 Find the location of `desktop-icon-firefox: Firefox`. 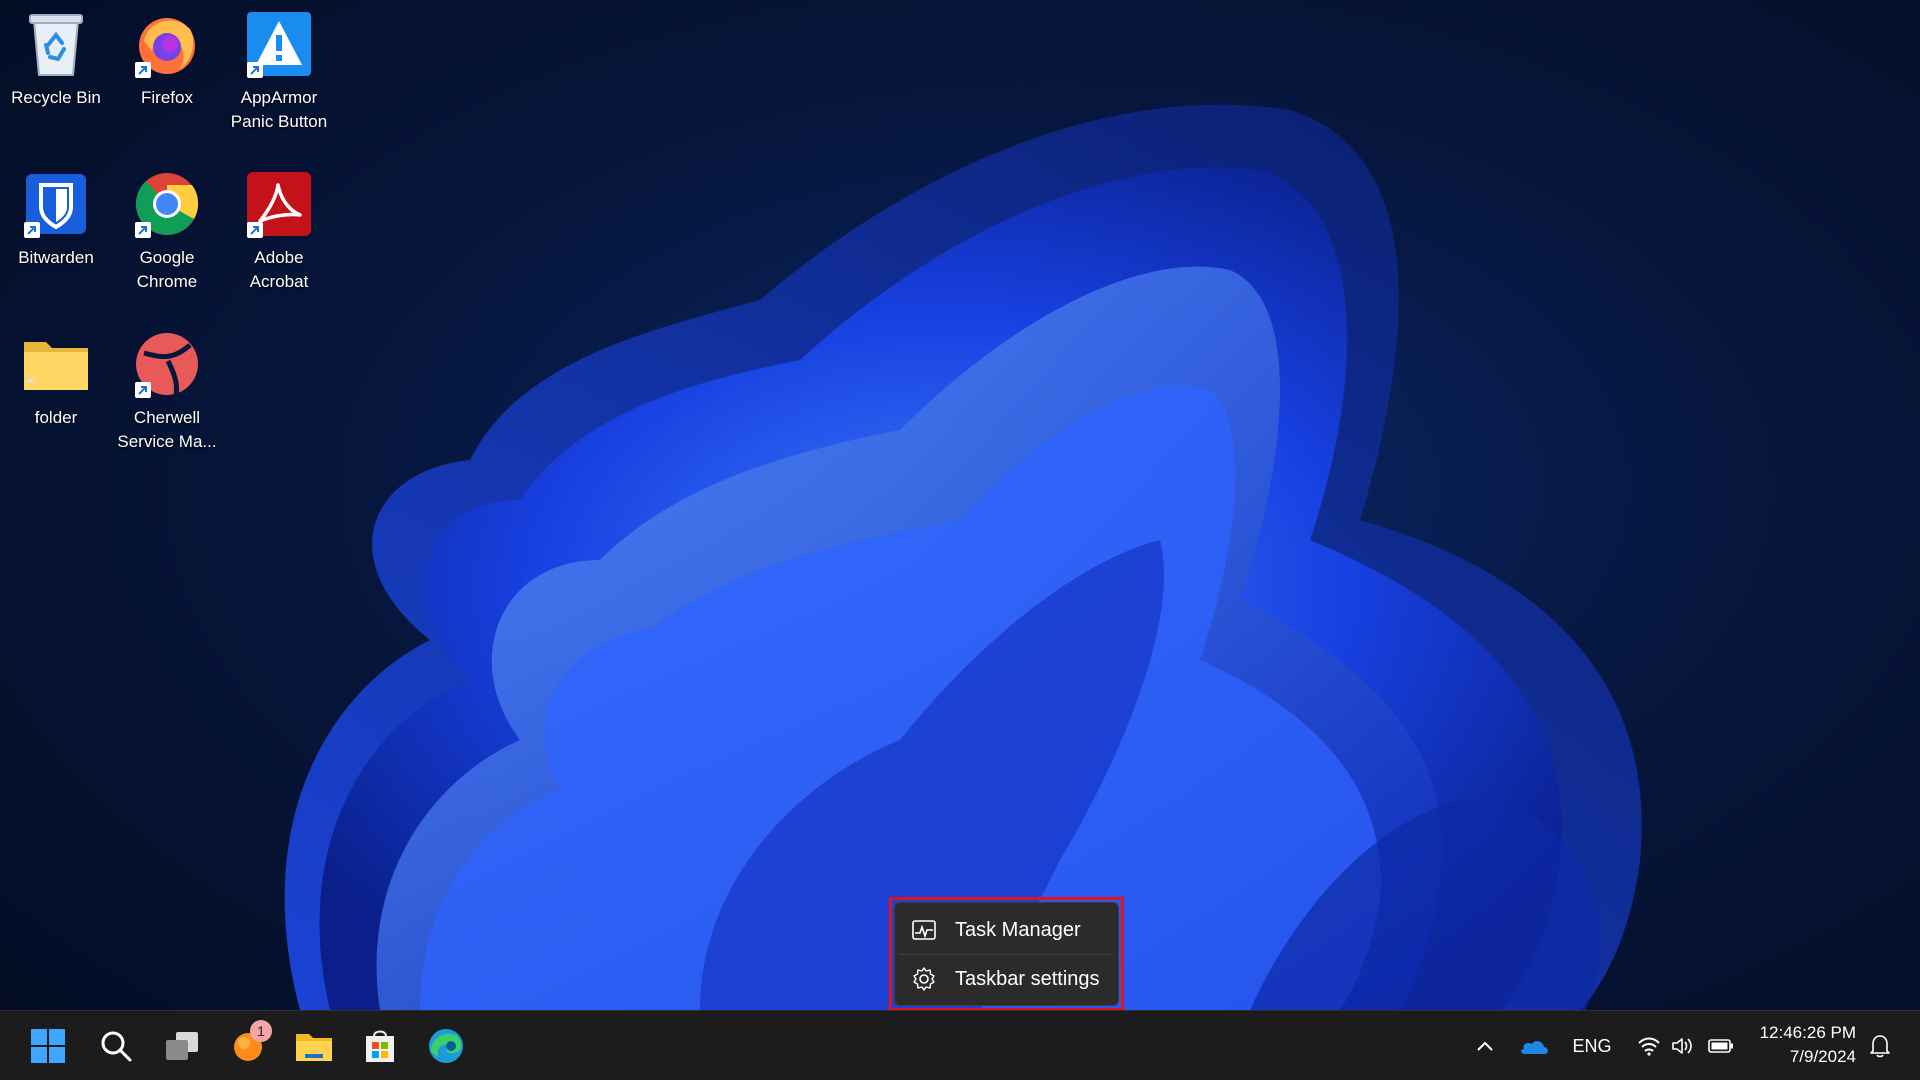

desktop-icon-firefox: Firefox is located at coordinates (167, 59).